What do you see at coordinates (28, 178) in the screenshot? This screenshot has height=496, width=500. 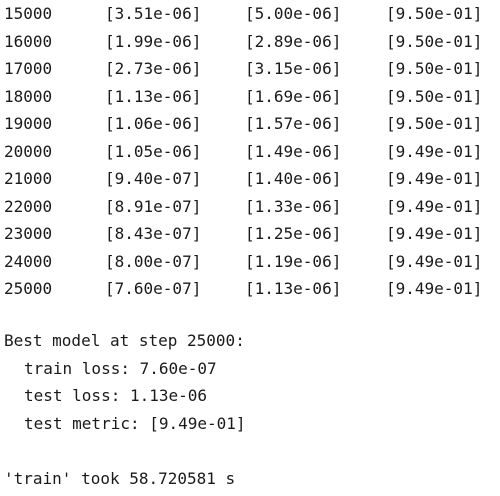 I see `step-cell: 21000` at bounding box center [28, 178].